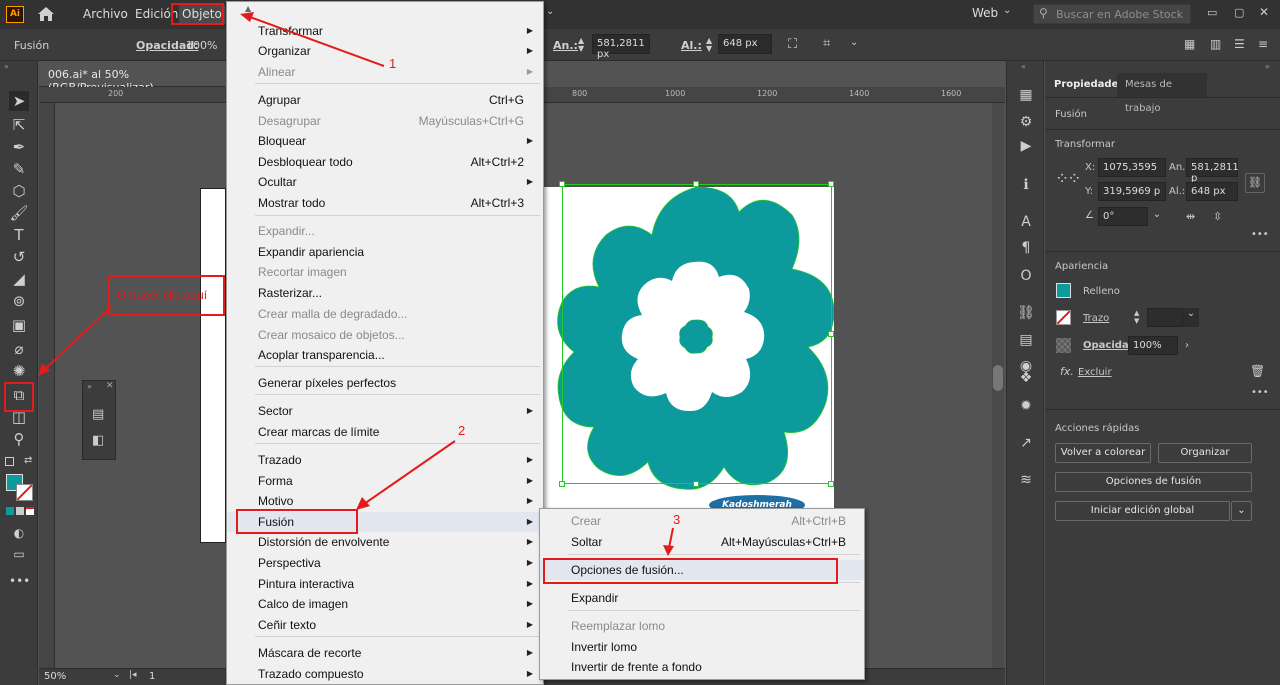 The height and width of the screenshot is (685, 1280). What do you see at coordinates (19, 533) in the screenshot?
I see `draw-mode-icon: ◐` at bounding box center [19, 533].